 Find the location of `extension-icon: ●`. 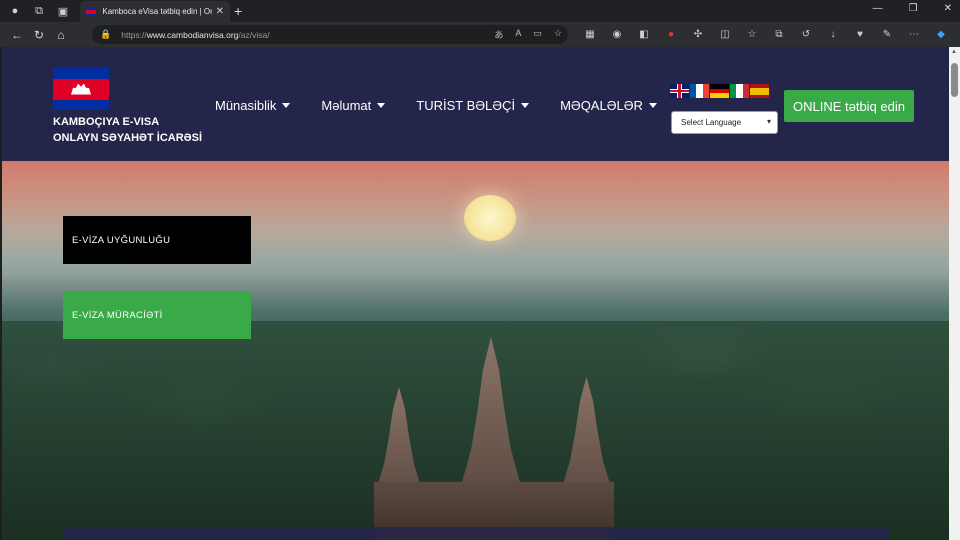

extension-icon: ● is located at coordinates (671, 34).